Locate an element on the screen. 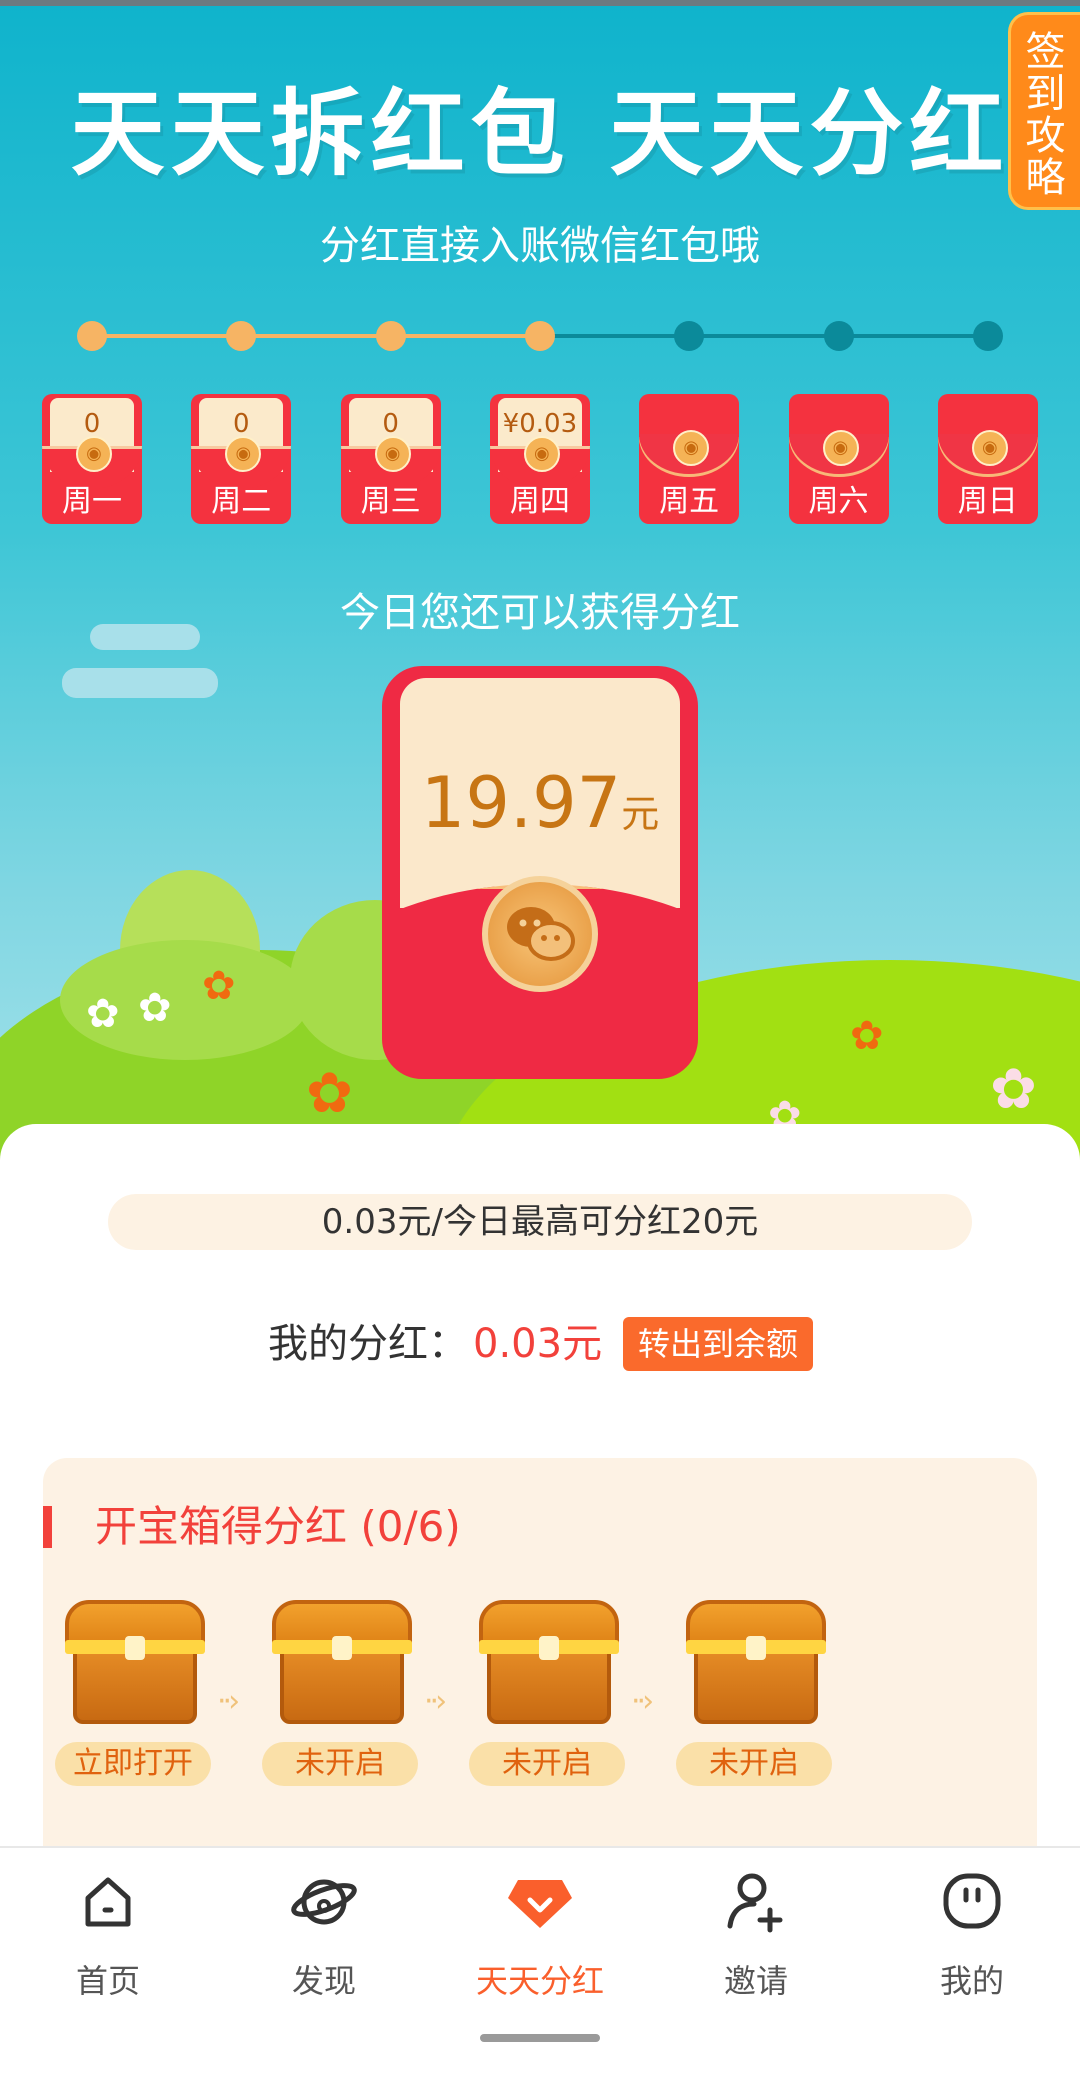 This screenshot has width=1080, height=2084. week-progress-timeline is located at coordinates (540, 336).